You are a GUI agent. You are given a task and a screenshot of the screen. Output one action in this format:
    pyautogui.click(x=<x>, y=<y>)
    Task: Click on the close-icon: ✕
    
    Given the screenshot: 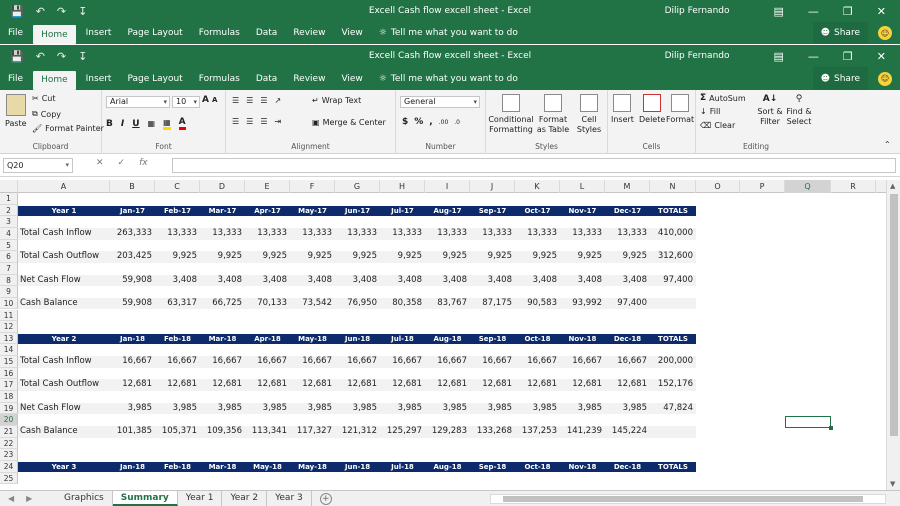 What is the action you would take?
    pyautogui.click(x=881, y=11)
    